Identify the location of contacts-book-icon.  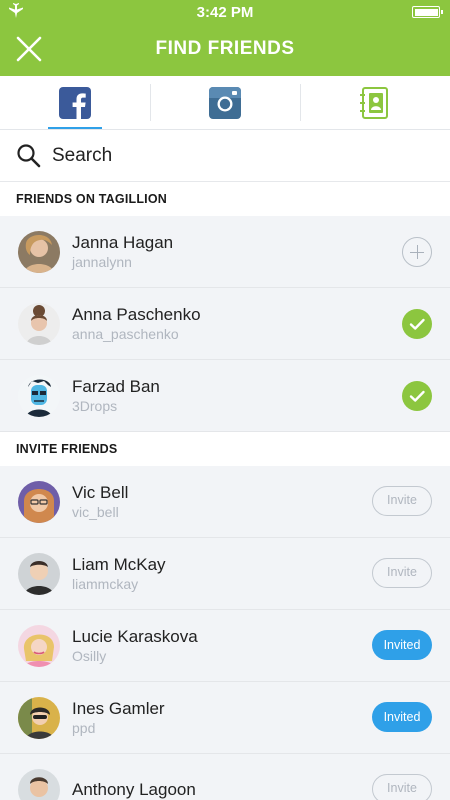
(374, 102).